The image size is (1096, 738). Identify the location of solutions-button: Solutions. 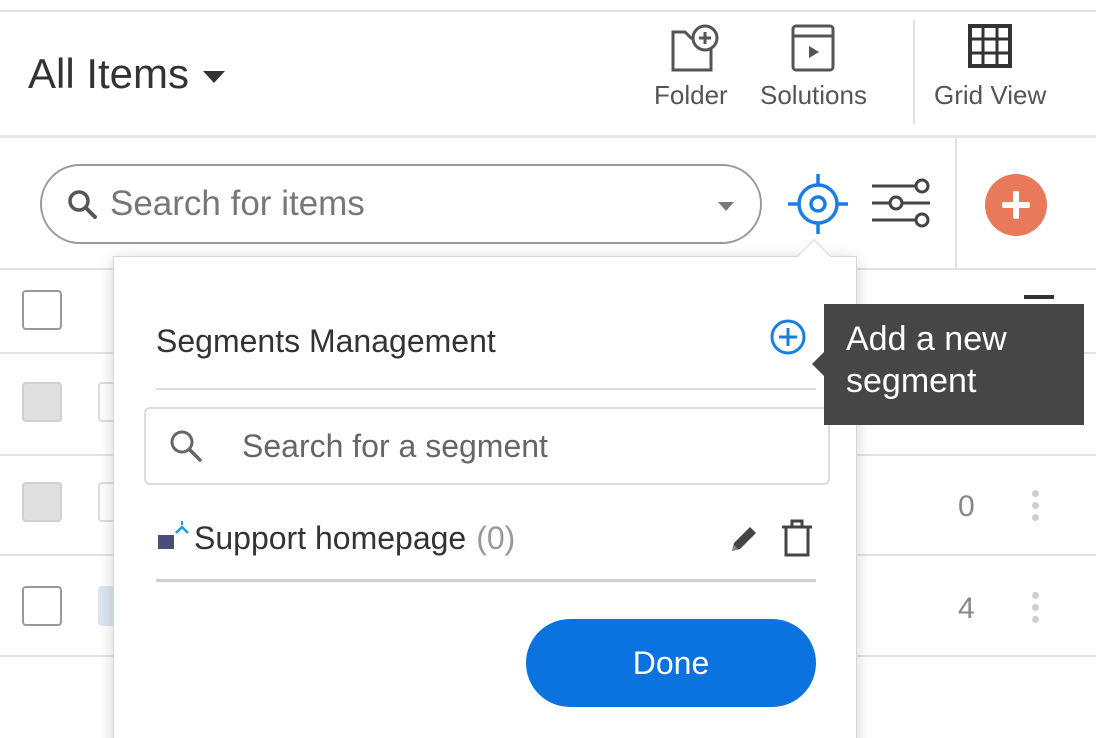
(813, 66).